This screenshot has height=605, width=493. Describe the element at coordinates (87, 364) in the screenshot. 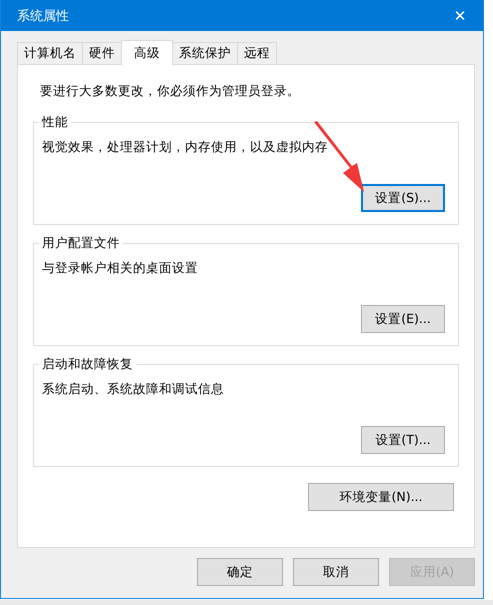

I see `group-title: 启动和故障恢复` at that location.